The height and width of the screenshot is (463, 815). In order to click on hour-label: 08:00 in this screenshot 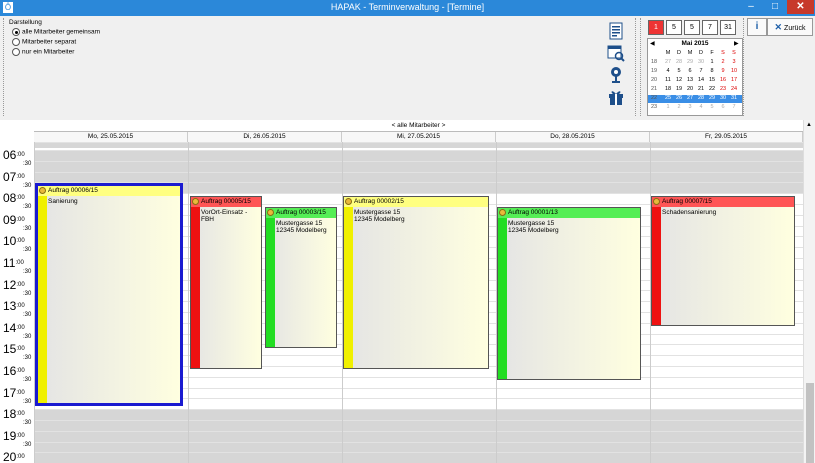, I will do `click(14, 198)`.